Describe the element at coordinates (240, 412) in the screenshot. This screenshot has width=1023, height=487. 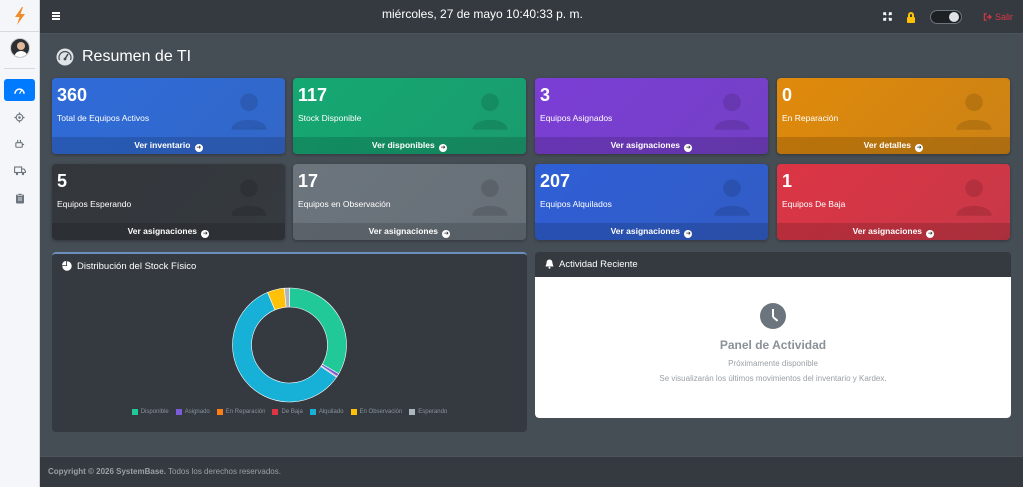
I see `legend-item: En Reparación` at that location.